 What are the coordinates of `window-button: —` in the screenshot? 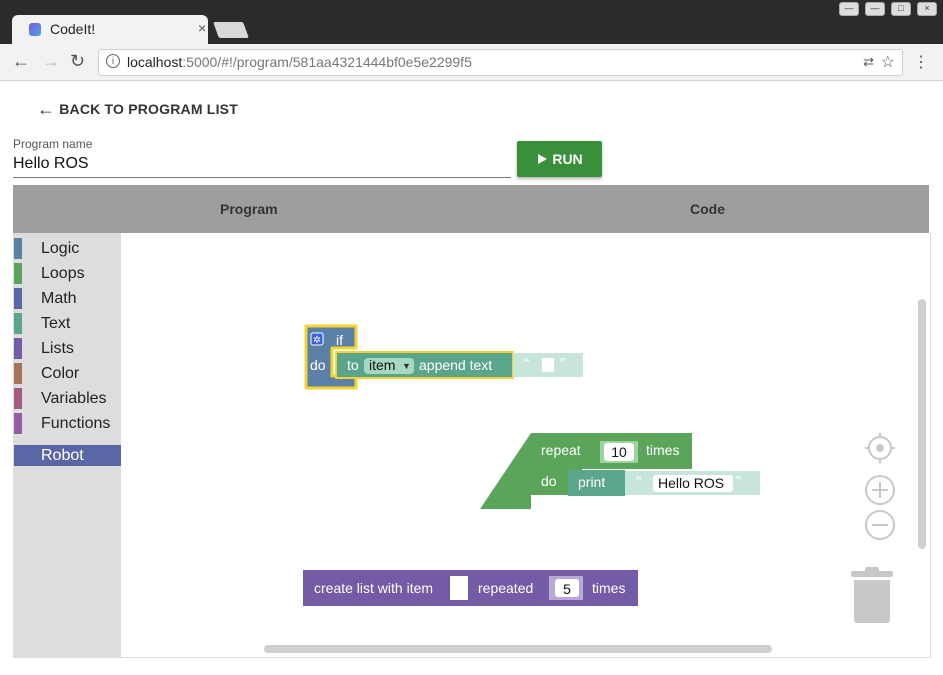 It's located at (849, 9).